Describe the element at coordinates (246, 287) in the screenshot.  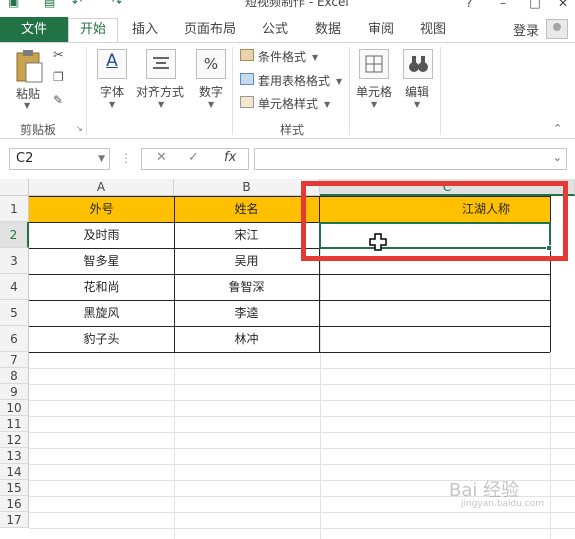
I see `table-cell: 鲁智深` at that location.